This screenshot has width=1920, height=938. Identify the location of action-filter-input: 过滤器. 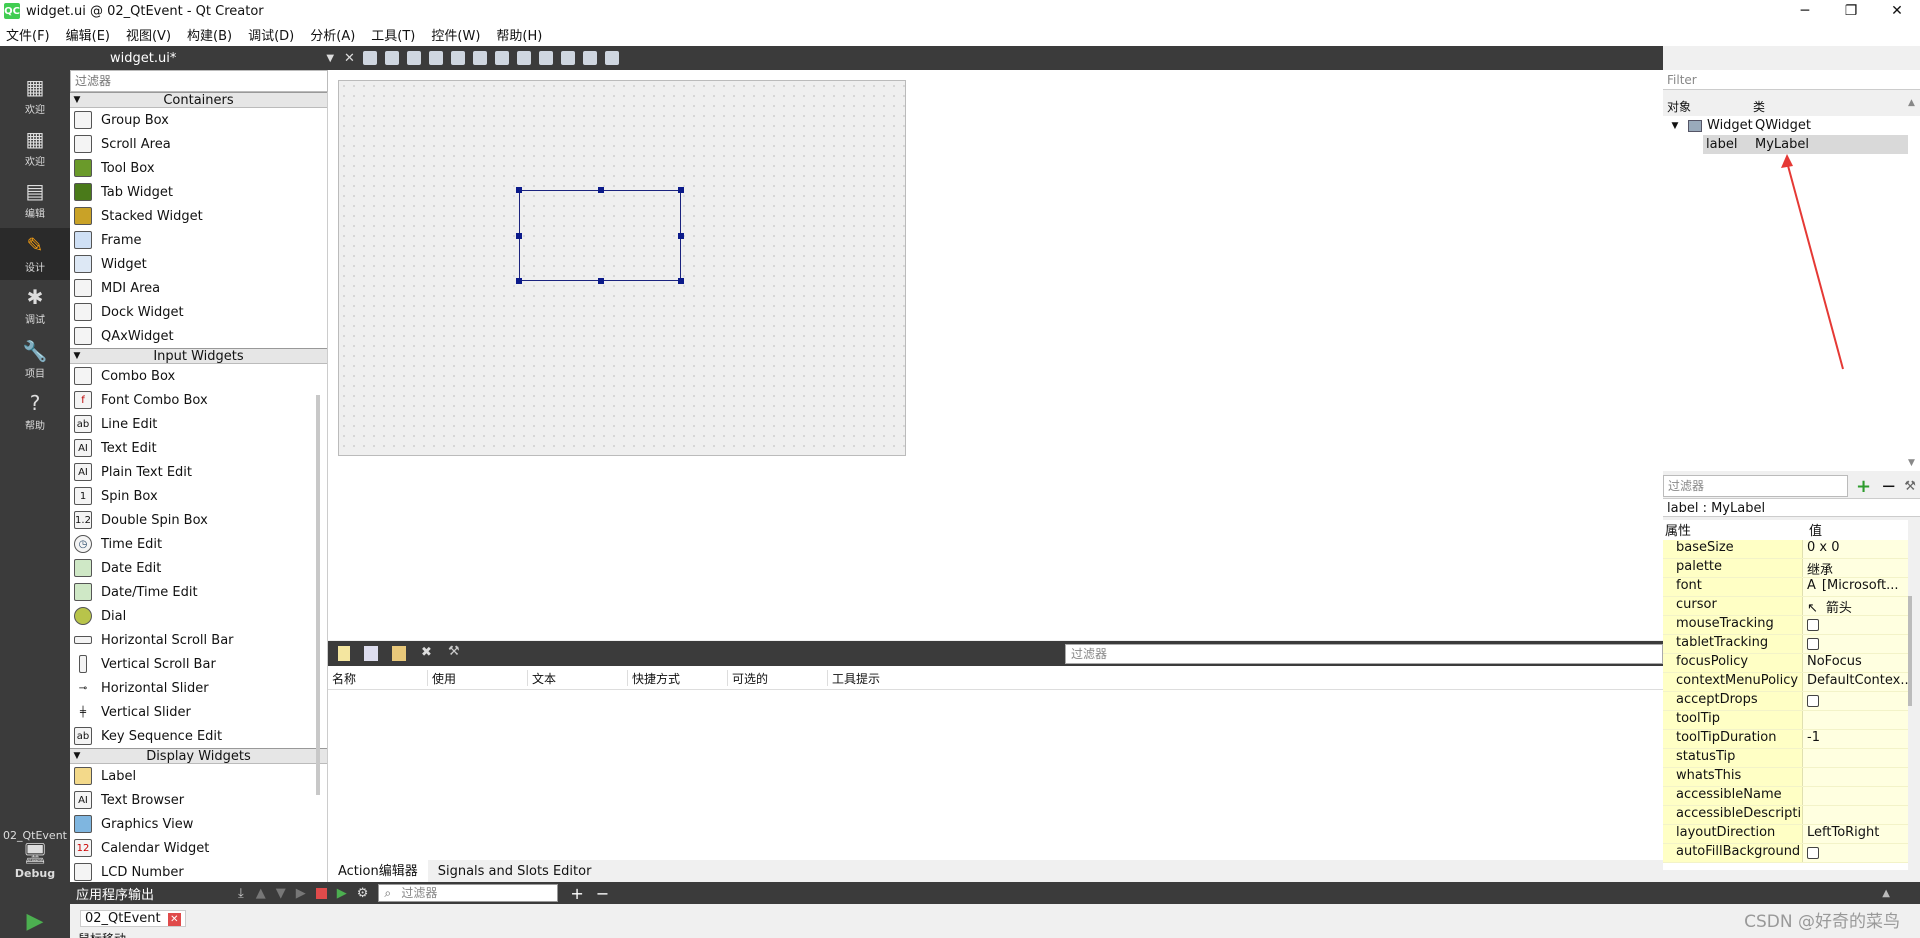
(1364, 654).